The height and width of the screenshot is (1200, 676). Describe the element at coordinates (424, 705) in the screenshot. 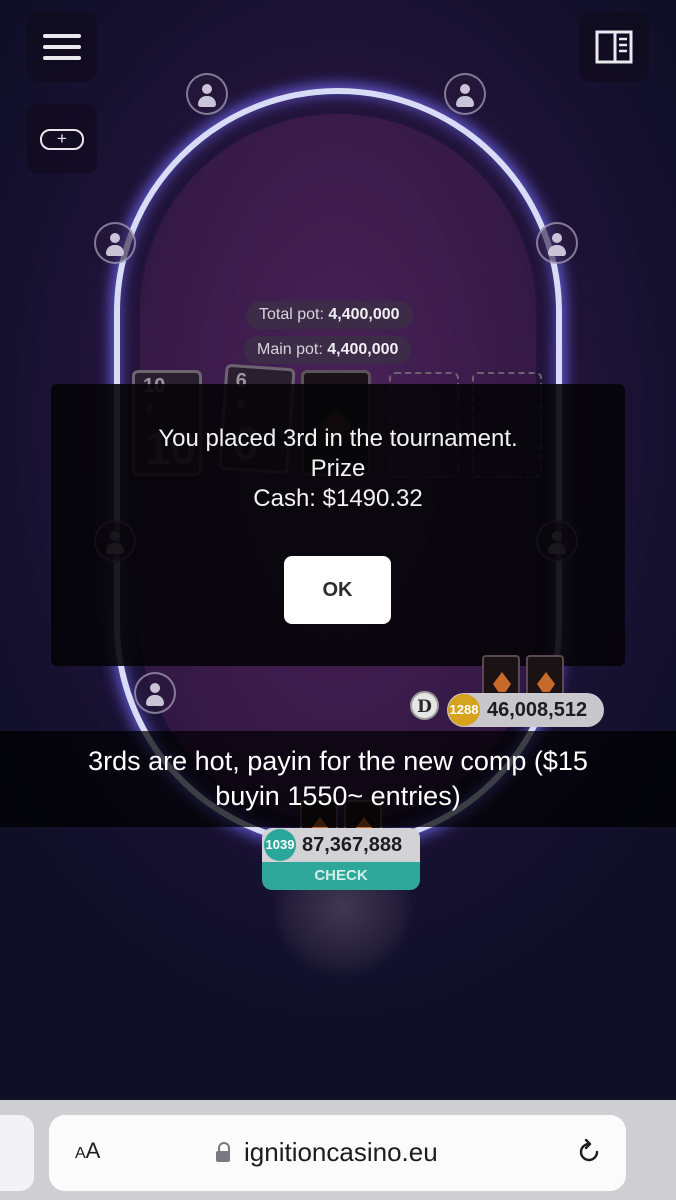

I see `dealer-button: D` at that location.